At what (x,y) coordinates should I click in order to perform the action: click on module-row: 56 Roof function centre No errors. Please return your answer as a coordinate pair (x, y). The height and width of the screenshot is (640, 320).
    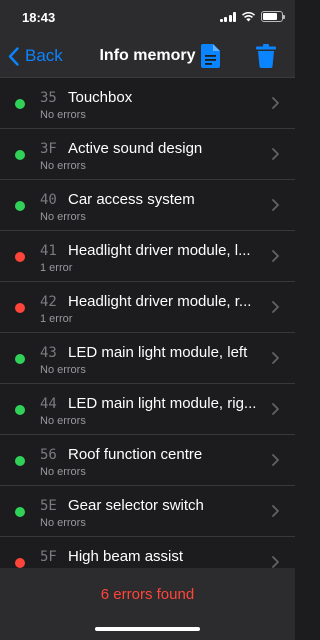
    Looking at the image, I should click on (147, 460).